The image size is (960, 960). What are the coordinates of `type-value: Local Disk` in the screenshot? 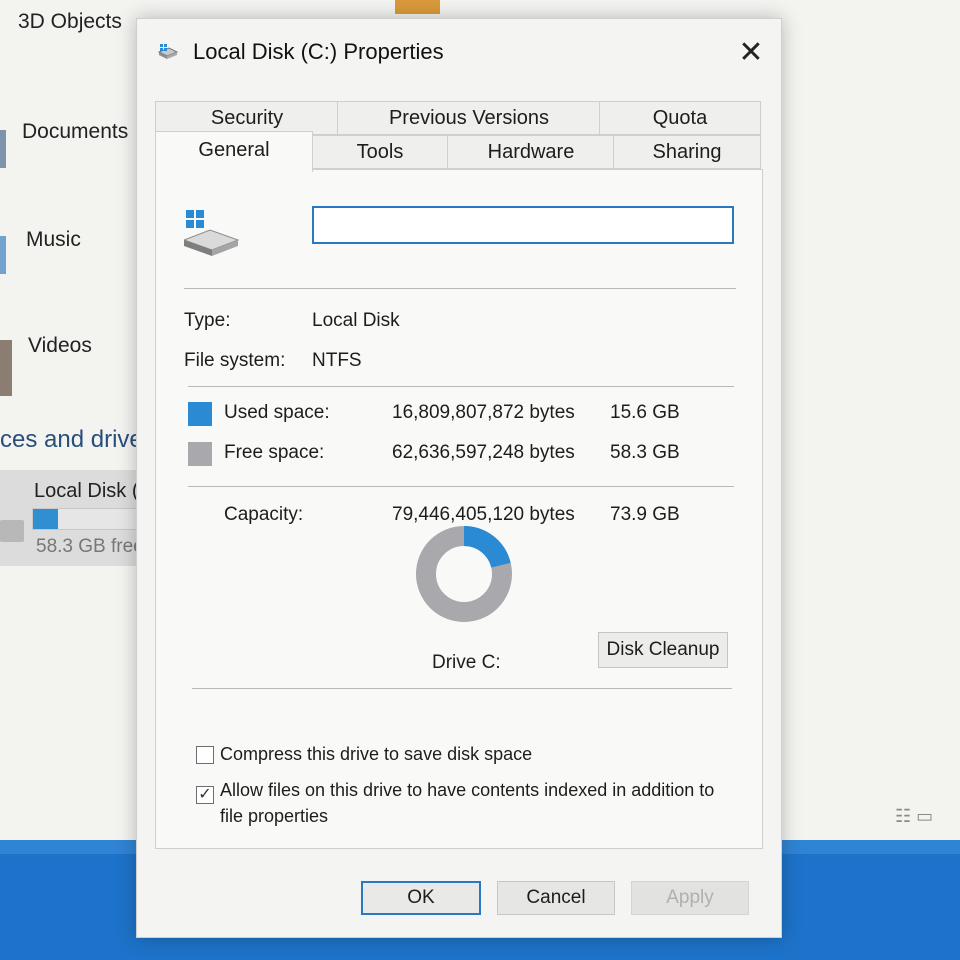 It's located at (356, 320).